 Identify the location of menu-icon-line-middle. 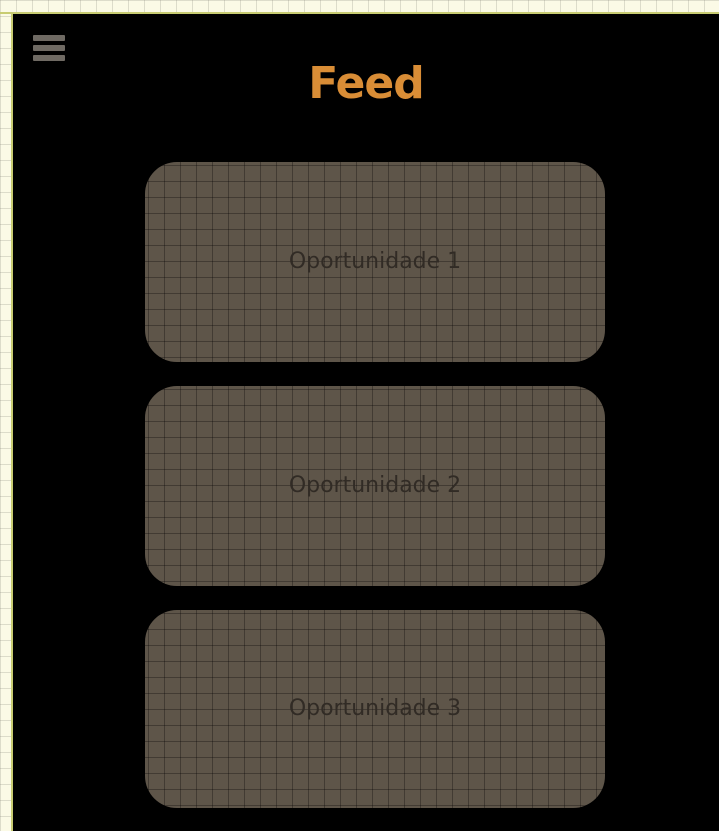
(49, 48).